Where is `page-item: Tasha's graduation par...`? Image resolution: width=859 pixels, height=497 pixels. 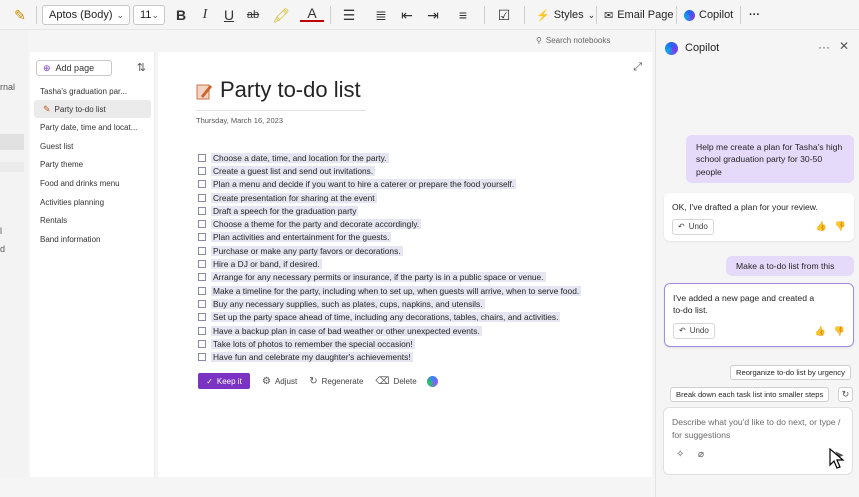 page-item: Tasha's graduation par... is located at coordinates (92, 91).